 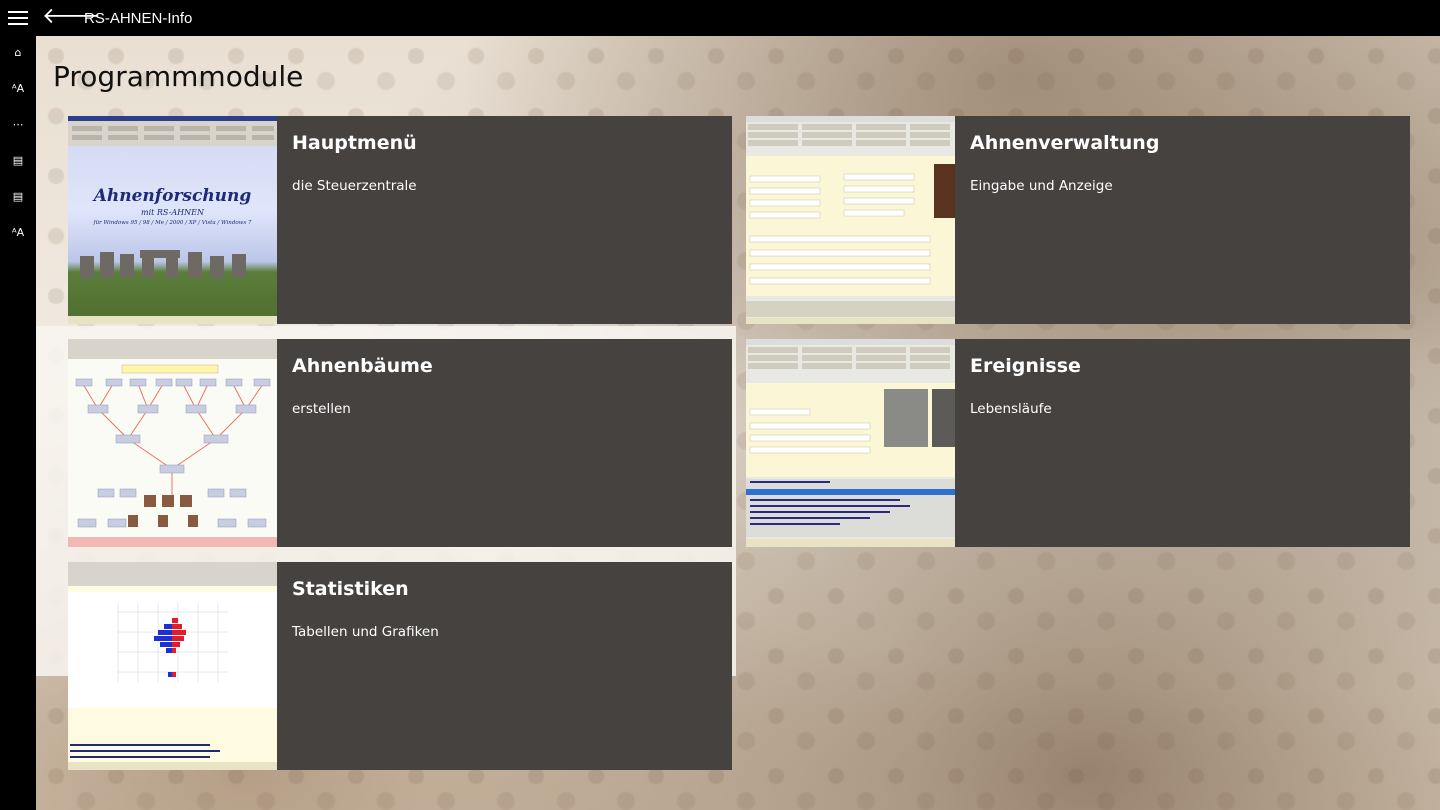 I want to click on tile-subtitle: Lebensläufe, so click(x=1011, y=409).